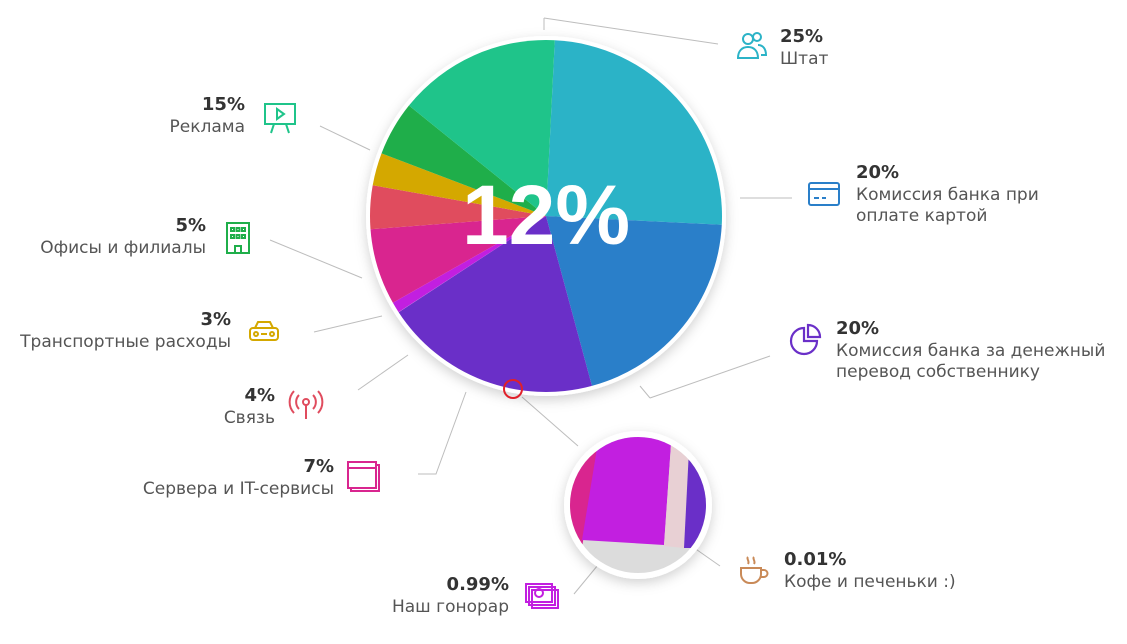 This screenshot has width=1127, height=644. I want to click on label-value: 5%, so click(190, 225).